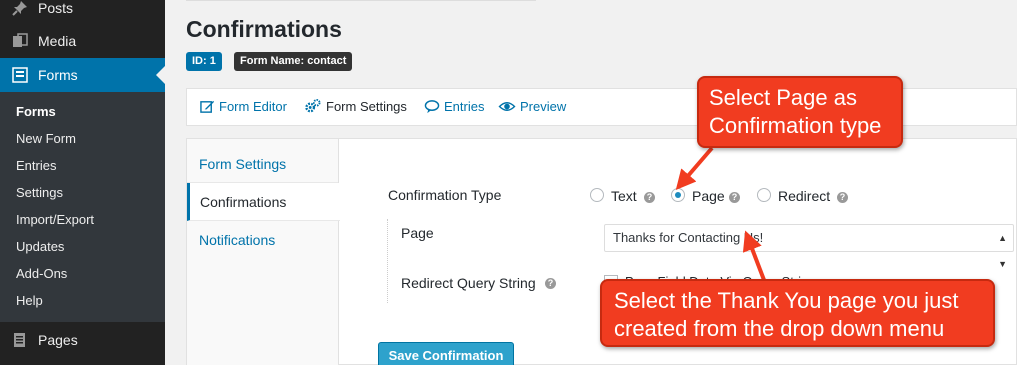 The width and height of the screenshot is (1017, 365). I want to click on submenu-entries: Entries, so click(36, 166).